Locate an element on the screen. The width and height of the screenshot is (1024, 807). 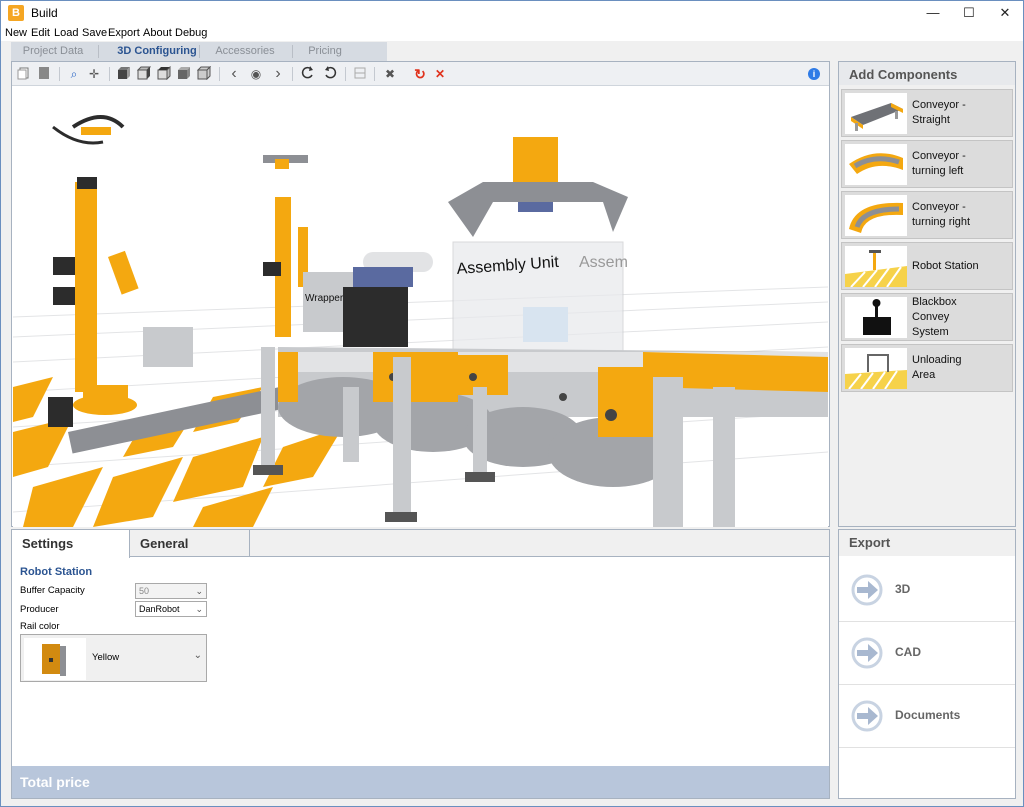
rail-color-value: Yellow is located at coordinates (106, 657).